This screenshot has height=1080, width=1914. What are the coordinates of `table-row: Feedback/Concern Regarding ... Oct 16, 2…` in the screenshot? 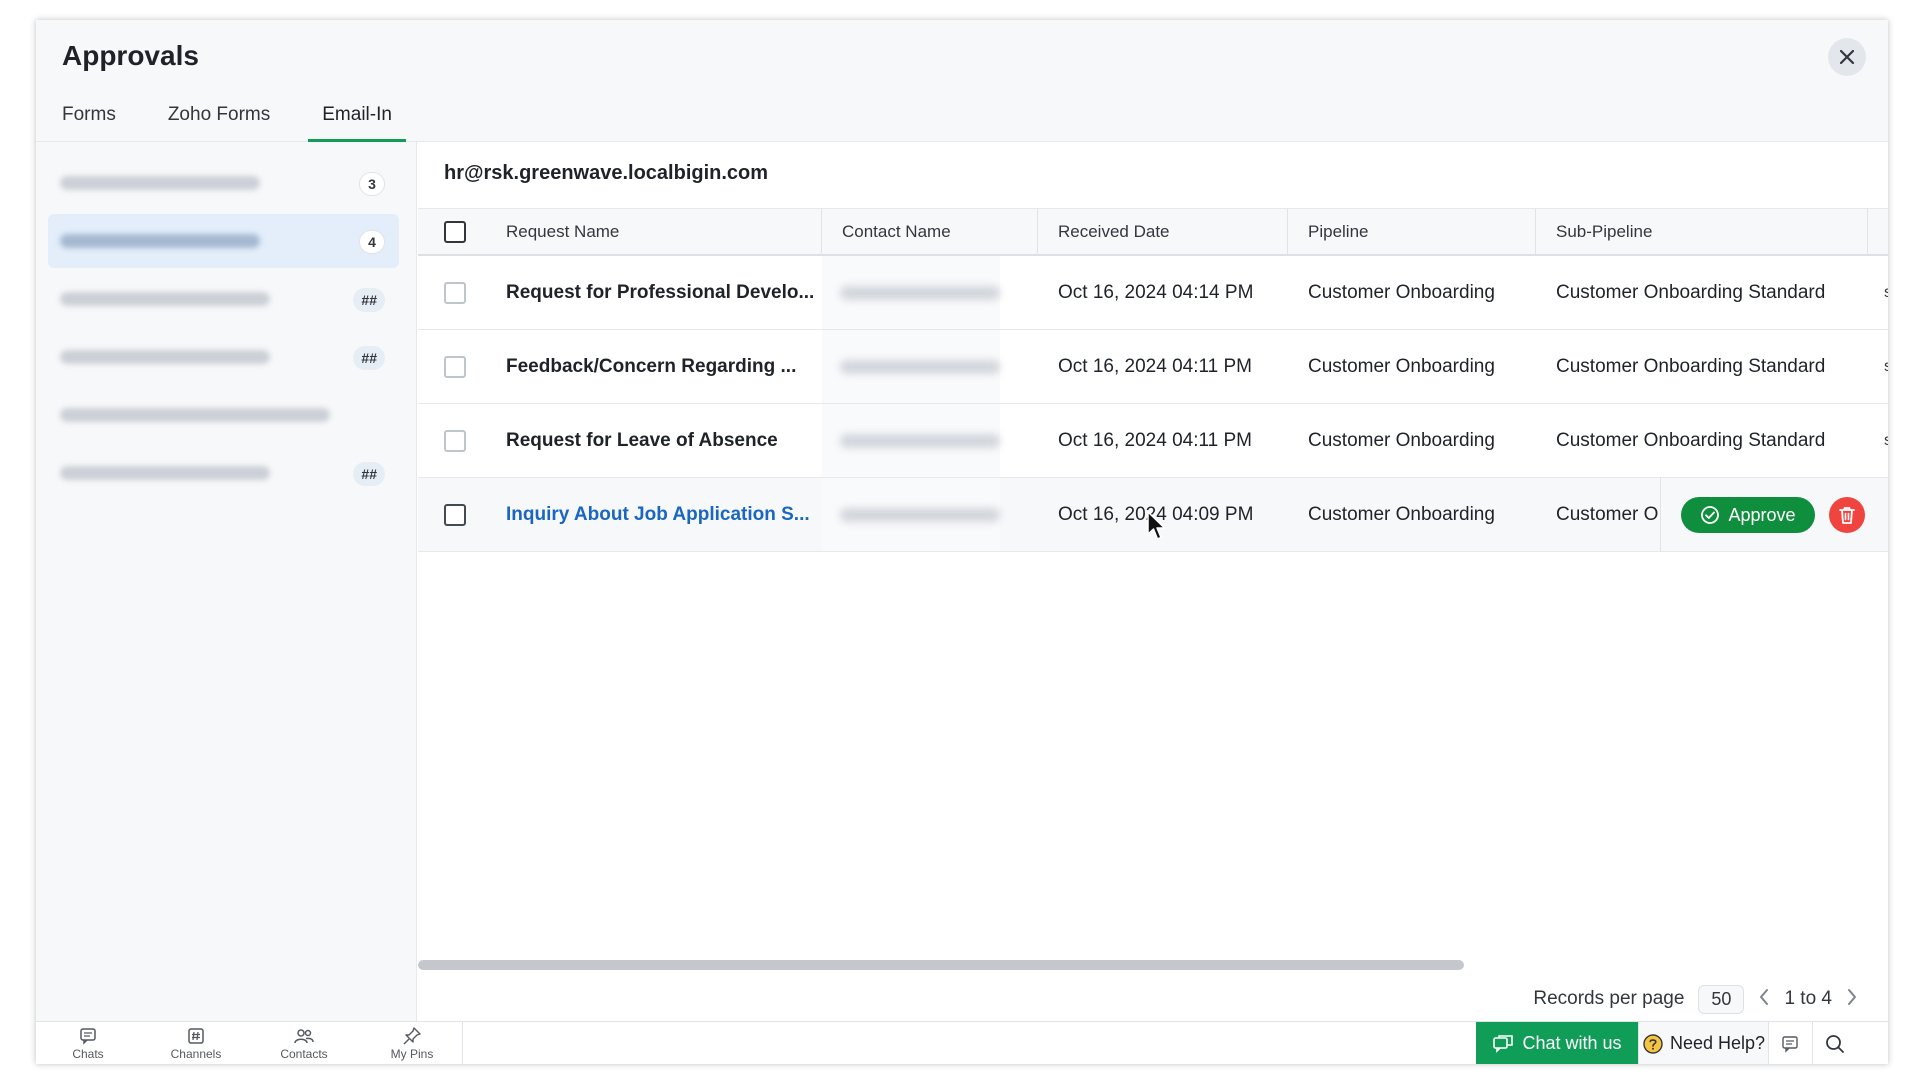 It's located at (1153, 367).